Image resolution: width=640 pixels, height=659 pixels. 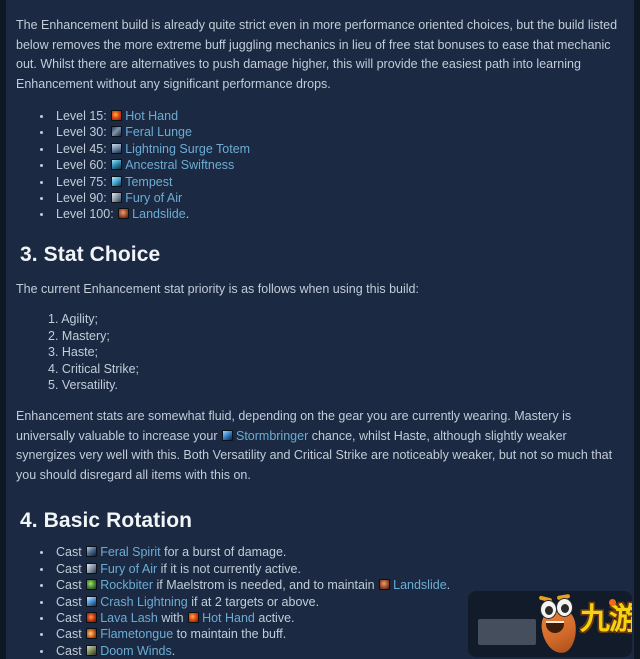 I want to click on ancestral-swiftness-icon, so click(x=117, y=165).